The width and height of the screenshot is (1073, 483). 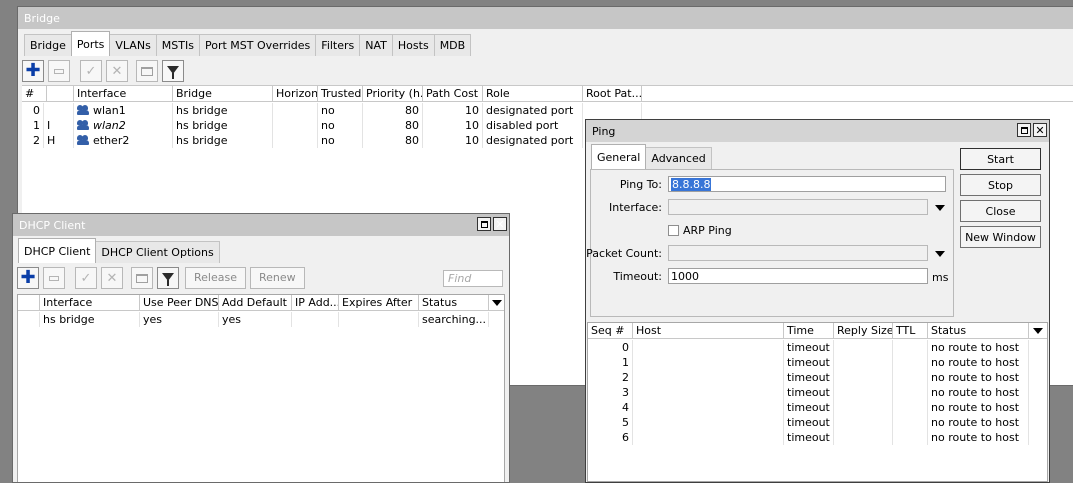 I want to click on maximize-icon, so click(x=1024, y=130).